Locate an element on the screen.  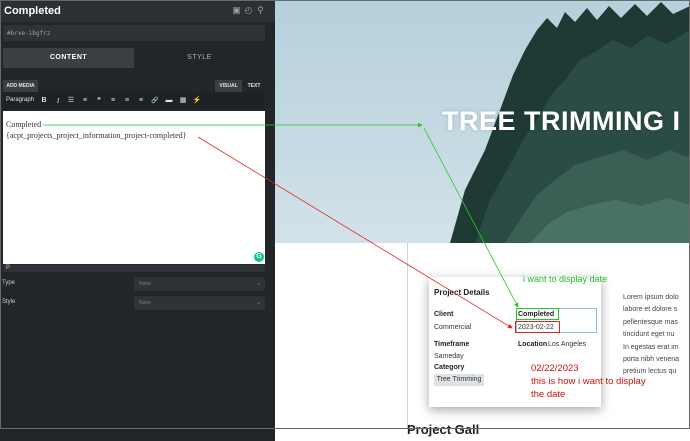
style-select: None ⌄ is located at coordinates (199, 303).